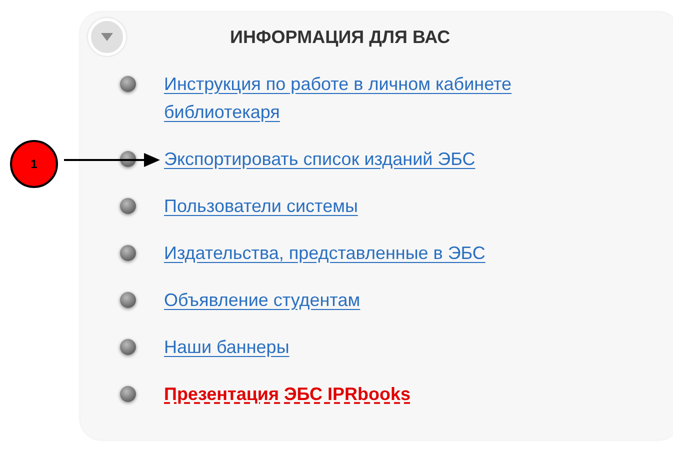  I want to click on menu-link: Издательства, представленные в ЭБС, so click(384, 253).